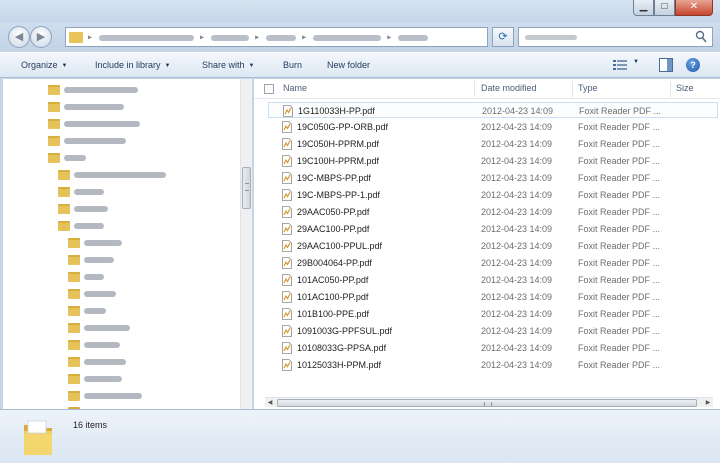 The width and height of the screenshot is (720, 463). I want to click on address-bar: ▸ ▸ ▸ ▸ ▸ ▼, so click(276, 37).